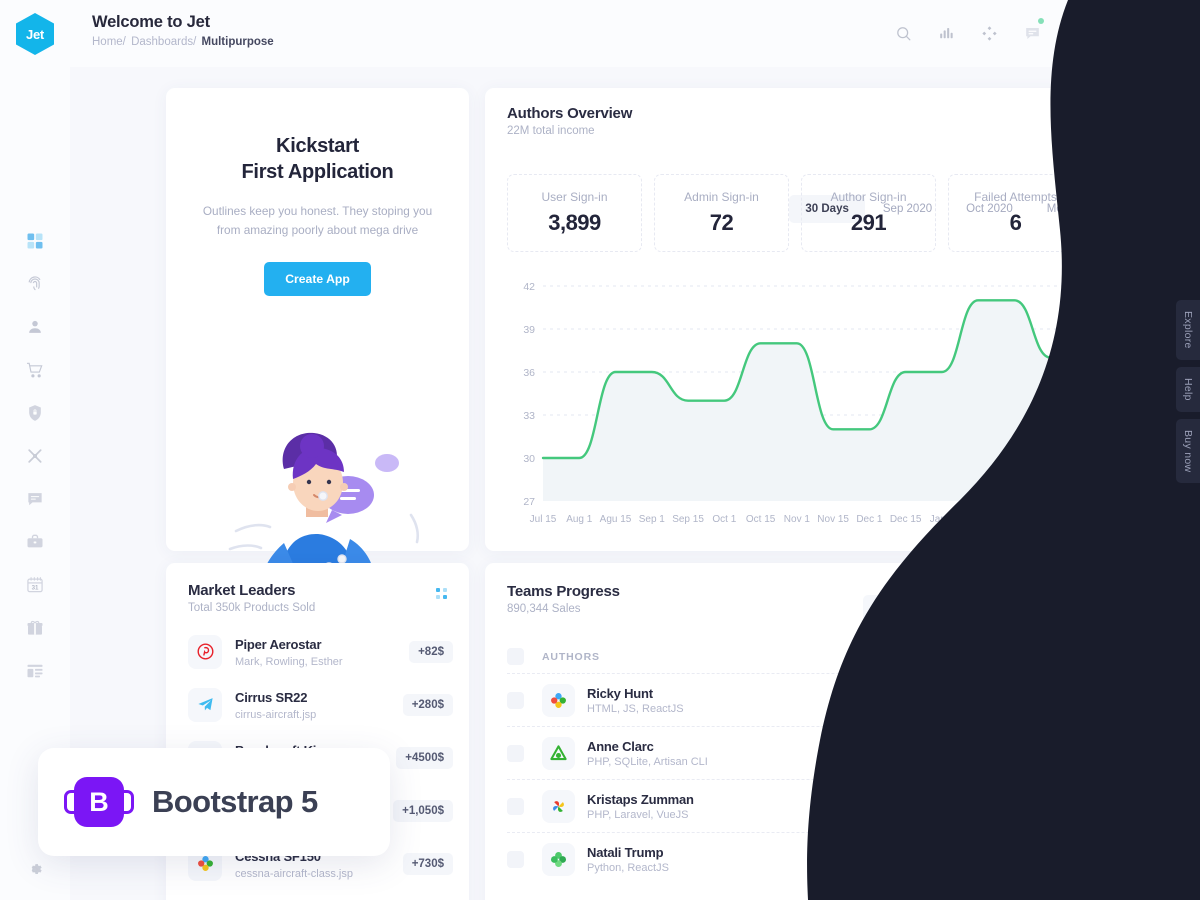 This screenshot has height=900, width=1200. I want to click on sidebar-item-layout, so click(35, 671).